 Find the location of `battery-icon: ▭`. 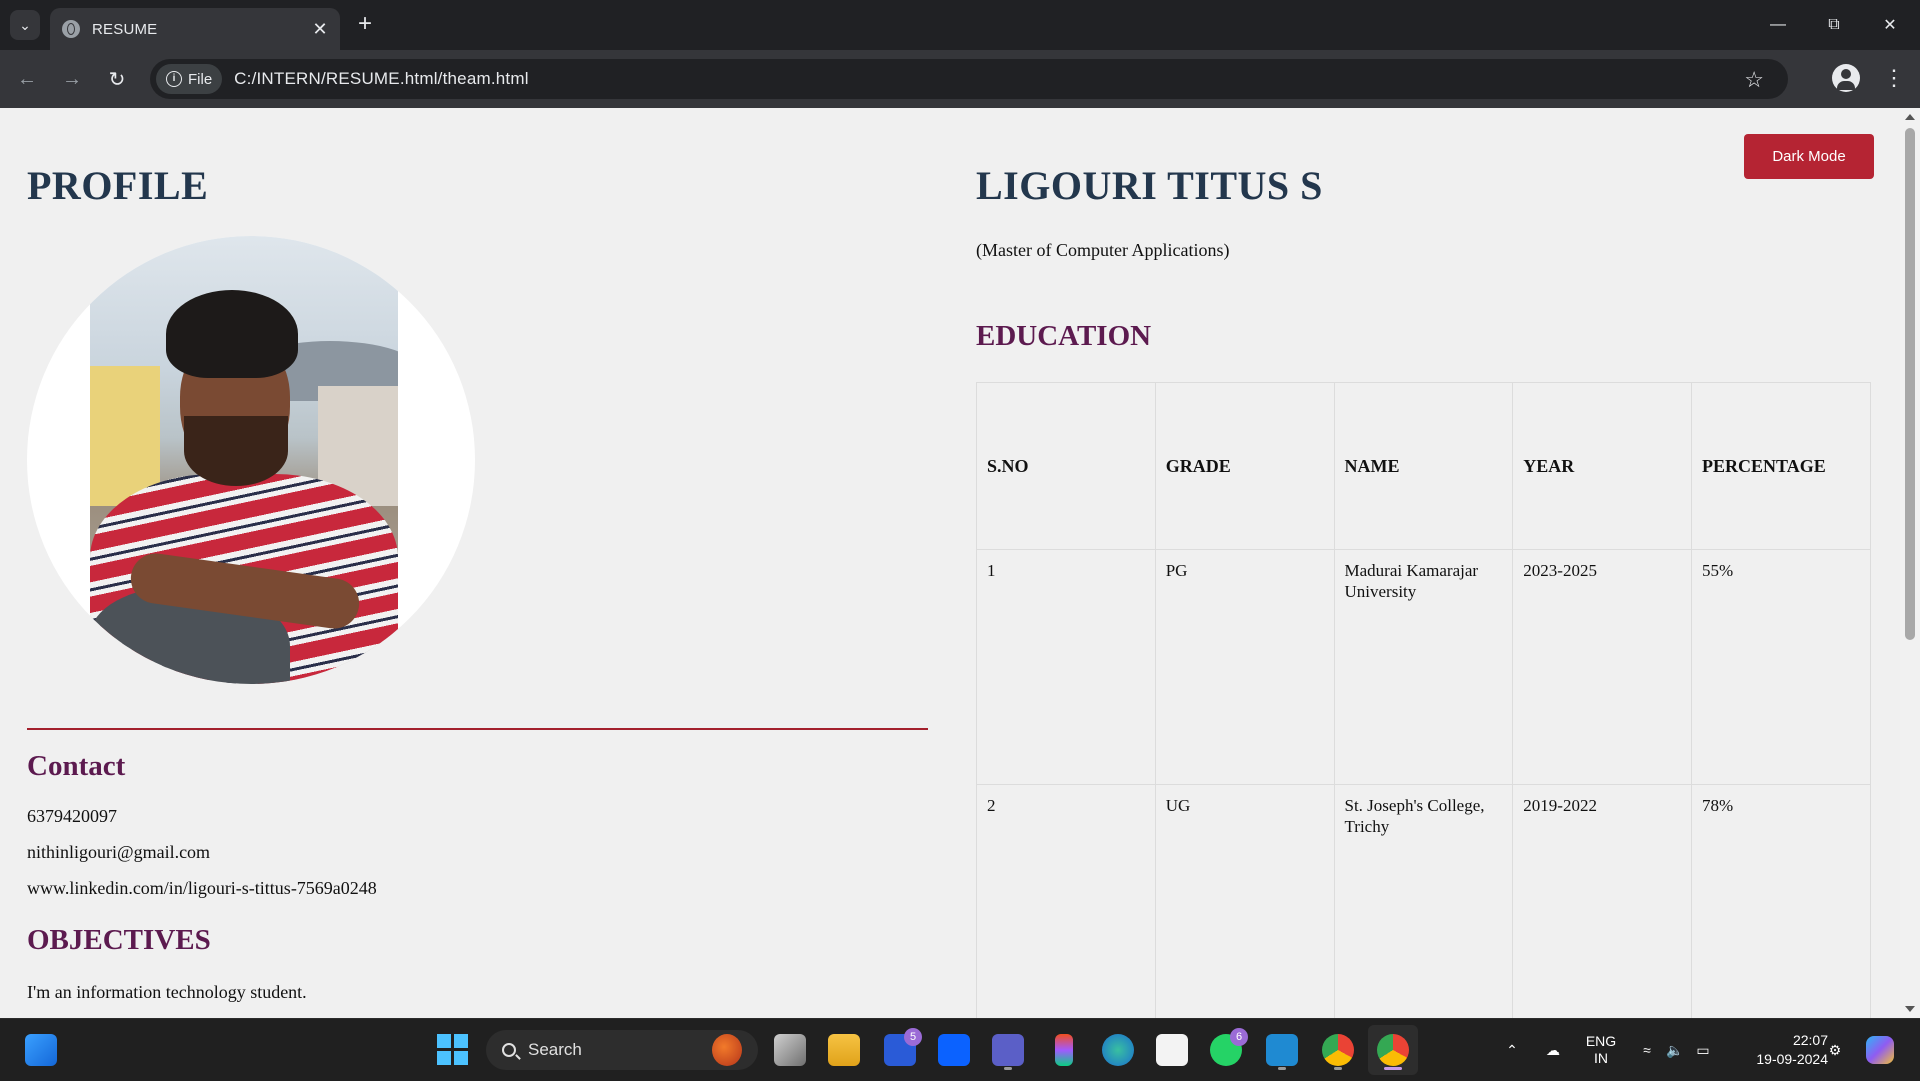

battery-icon: ▭ is located at coordinates (1703, 1050).